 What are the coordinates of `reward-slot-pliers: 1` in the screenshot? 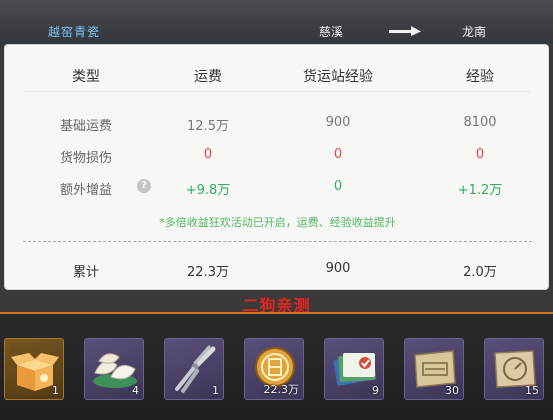 It's located at (194, 369).